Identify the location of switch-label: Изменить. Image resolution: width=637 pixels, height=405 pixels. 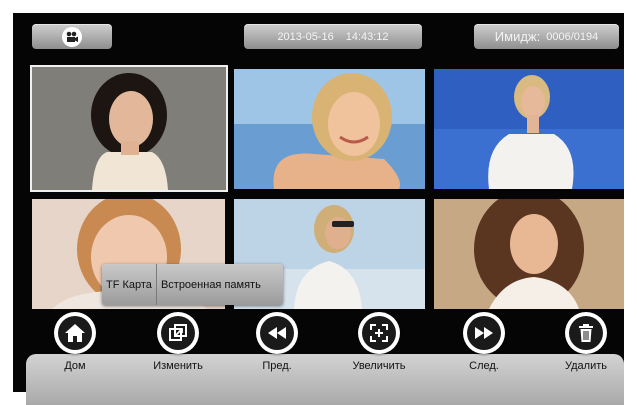
(178, 366).